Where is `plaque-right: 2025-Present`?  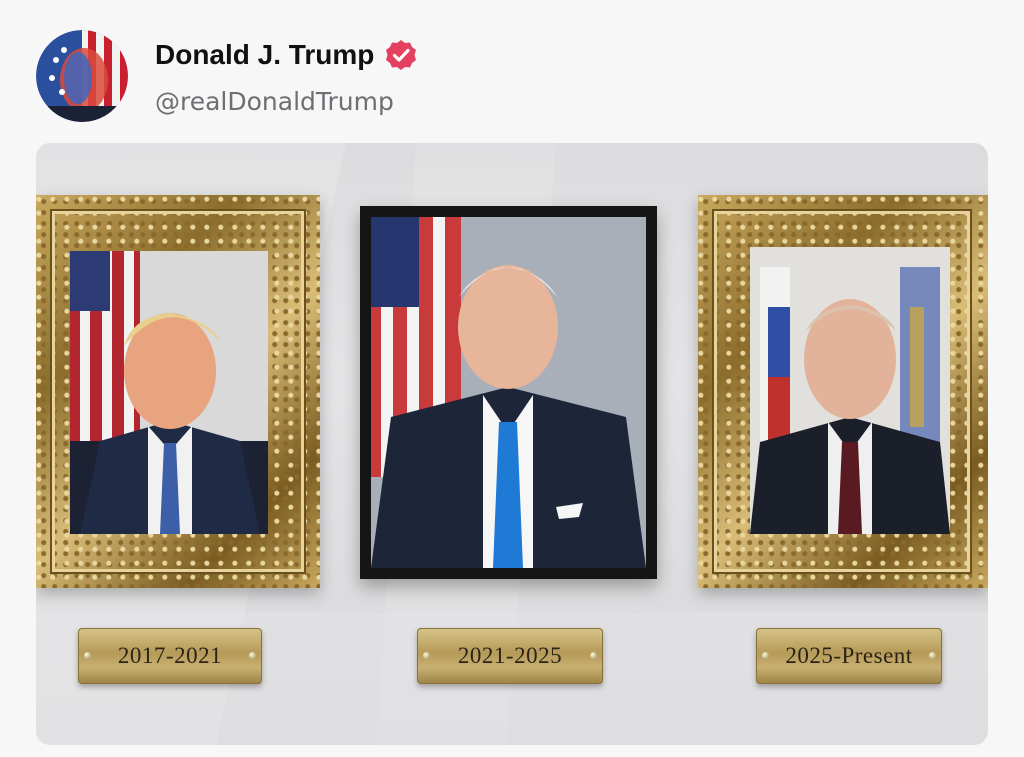
plaque-right: 2025-Present is located at coordinates (849, 656).